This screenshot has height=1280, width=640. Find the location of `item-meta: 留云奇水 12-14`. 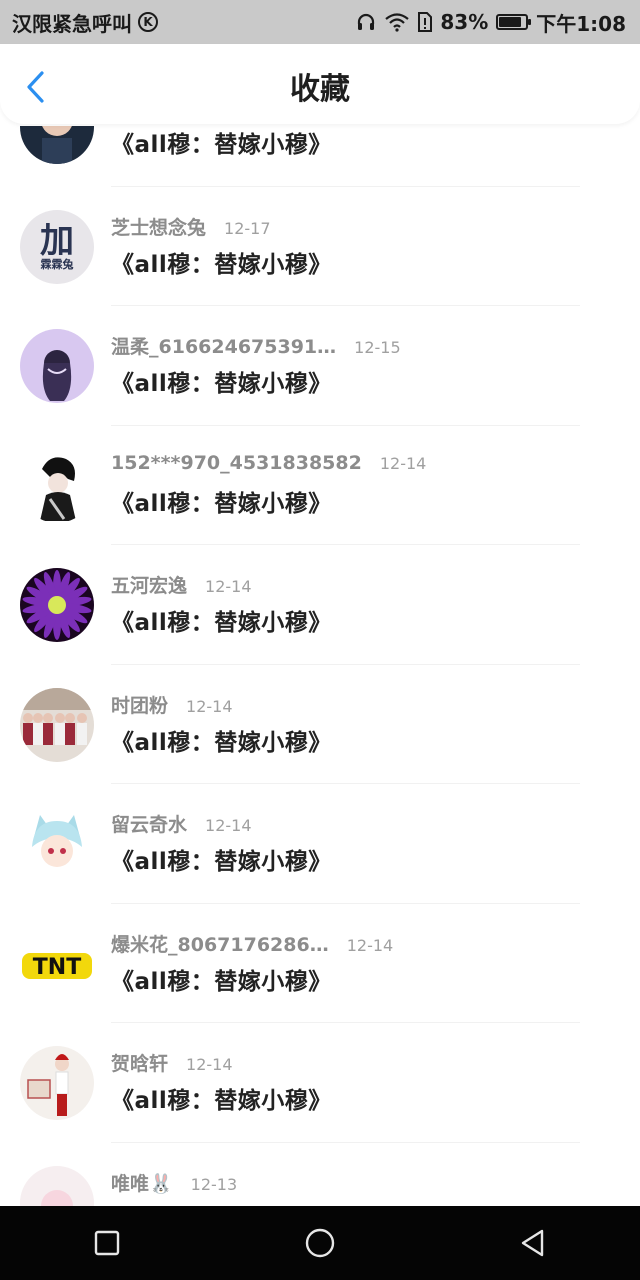

item-meta: 留云奇水 12-14 is located at coordinates (181, 823).